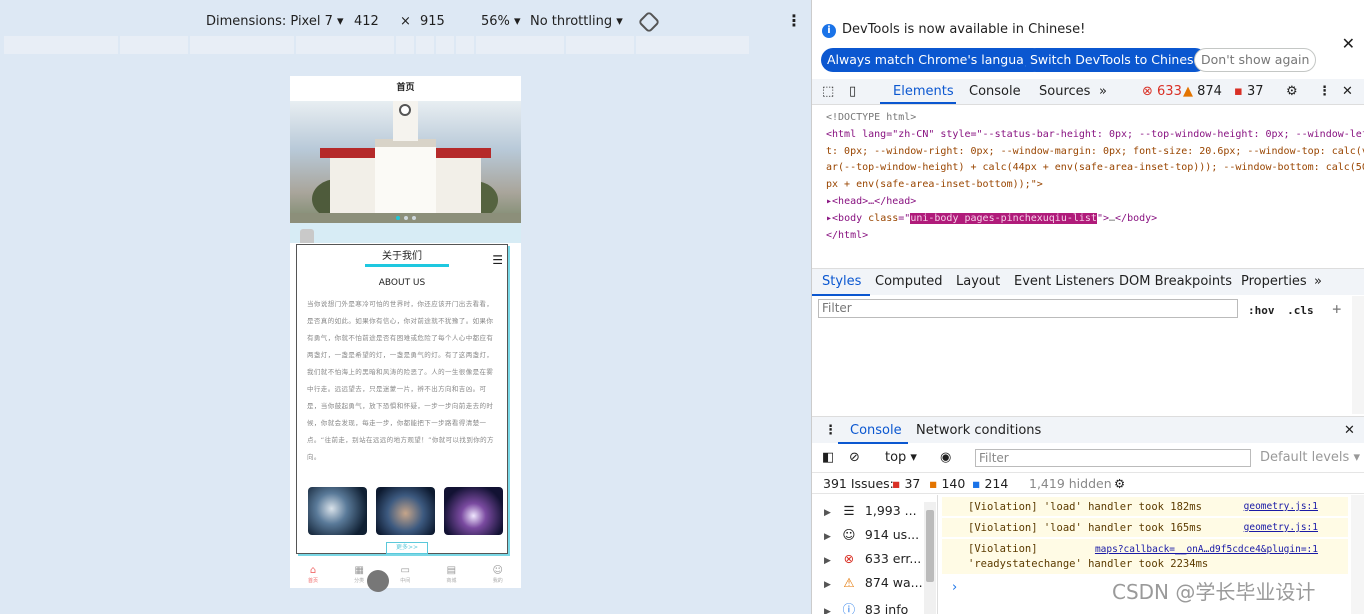 The image size is (1364, 614). Describe the element at coordinates (930, 546) in the screenshot. I see `scroll-thumb` at that location.